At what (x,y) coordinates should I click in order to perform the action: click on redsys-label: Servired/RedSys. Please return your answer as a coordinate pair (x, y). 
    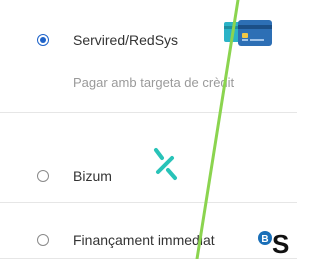
    Looking at the image, I should click on (126, 40).